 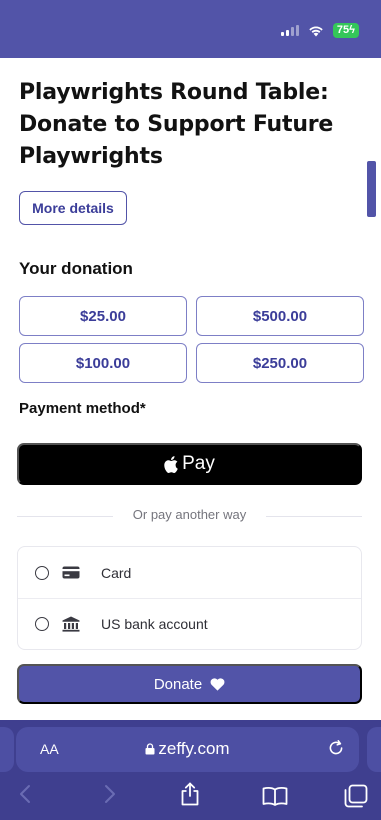 I want to click on card-radio, so click(x=42, y=572).